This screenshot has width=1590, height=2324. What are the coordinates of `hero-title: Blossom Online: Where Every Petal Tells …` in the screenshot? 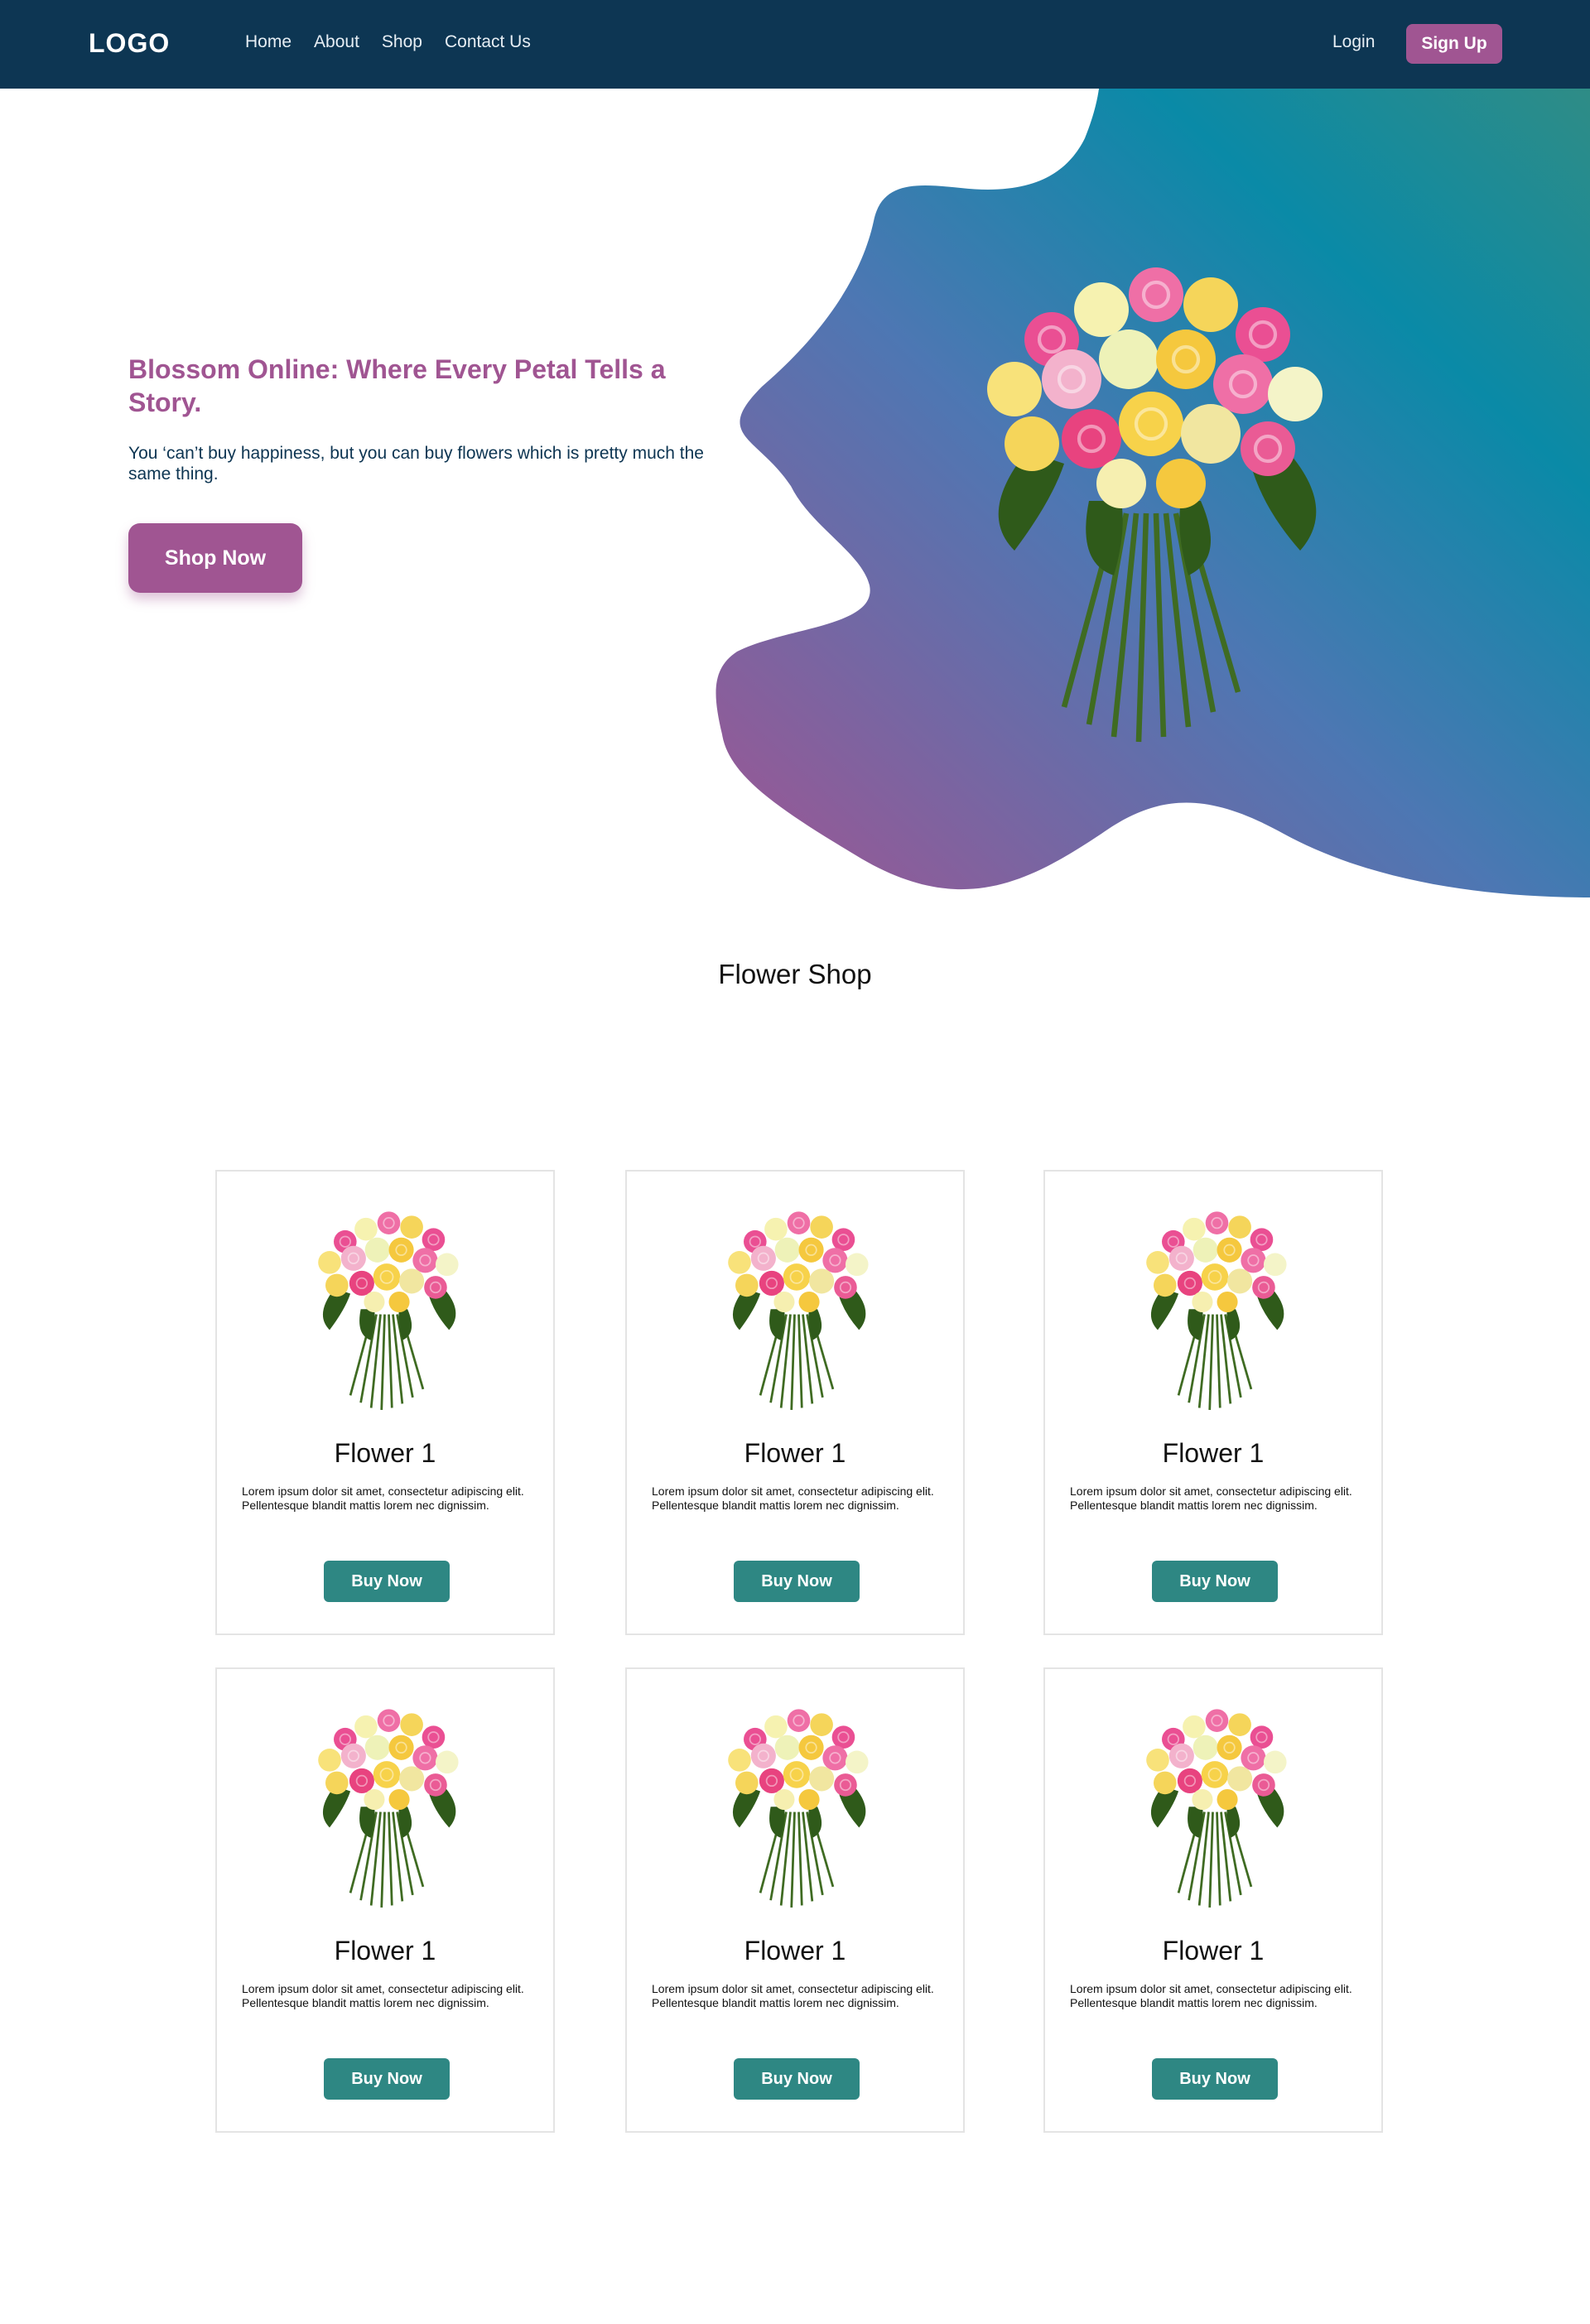 It's located at (397, 385).